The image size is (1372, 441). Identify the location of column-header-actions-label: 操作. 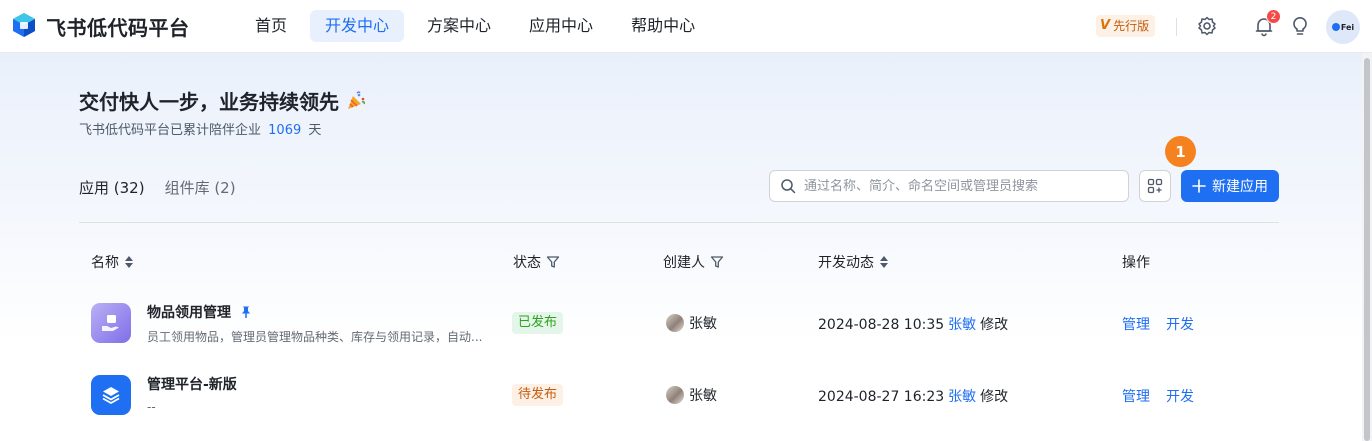
(1136, 263).